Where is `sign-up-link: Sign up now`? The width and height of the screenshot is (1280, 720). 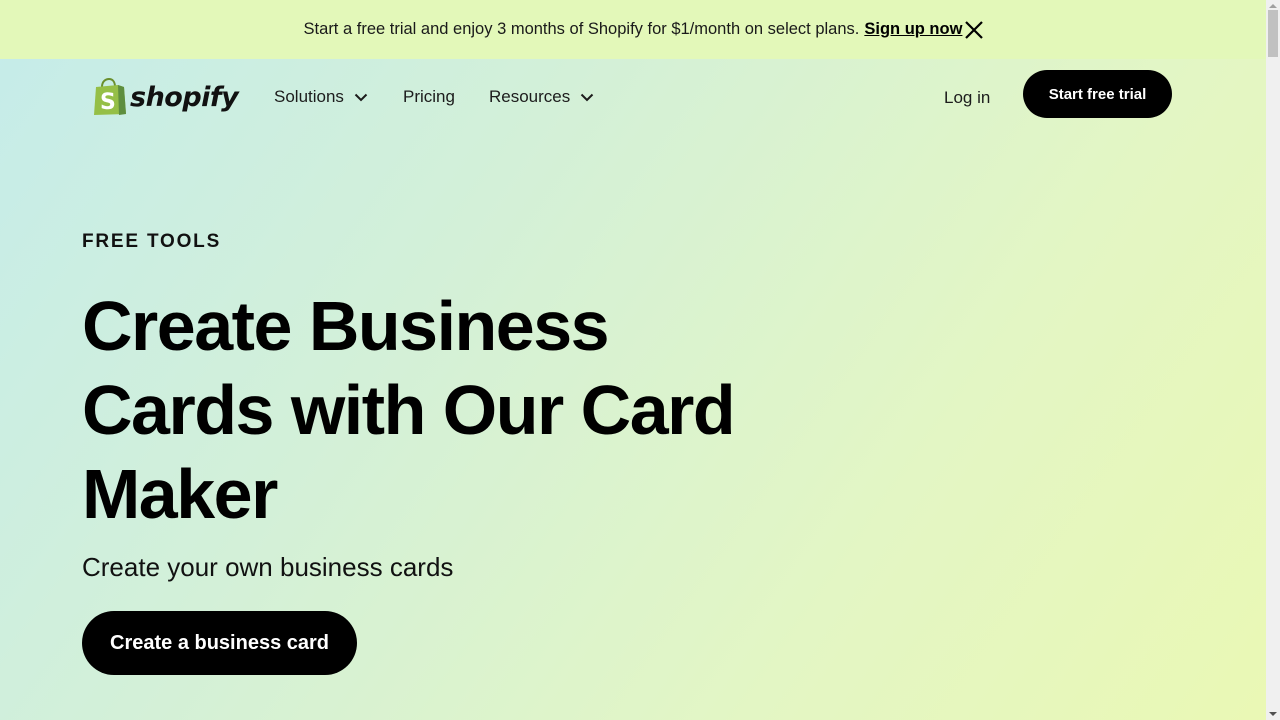 sign-up-link: Sign up now is located at coordinates (913, 29).